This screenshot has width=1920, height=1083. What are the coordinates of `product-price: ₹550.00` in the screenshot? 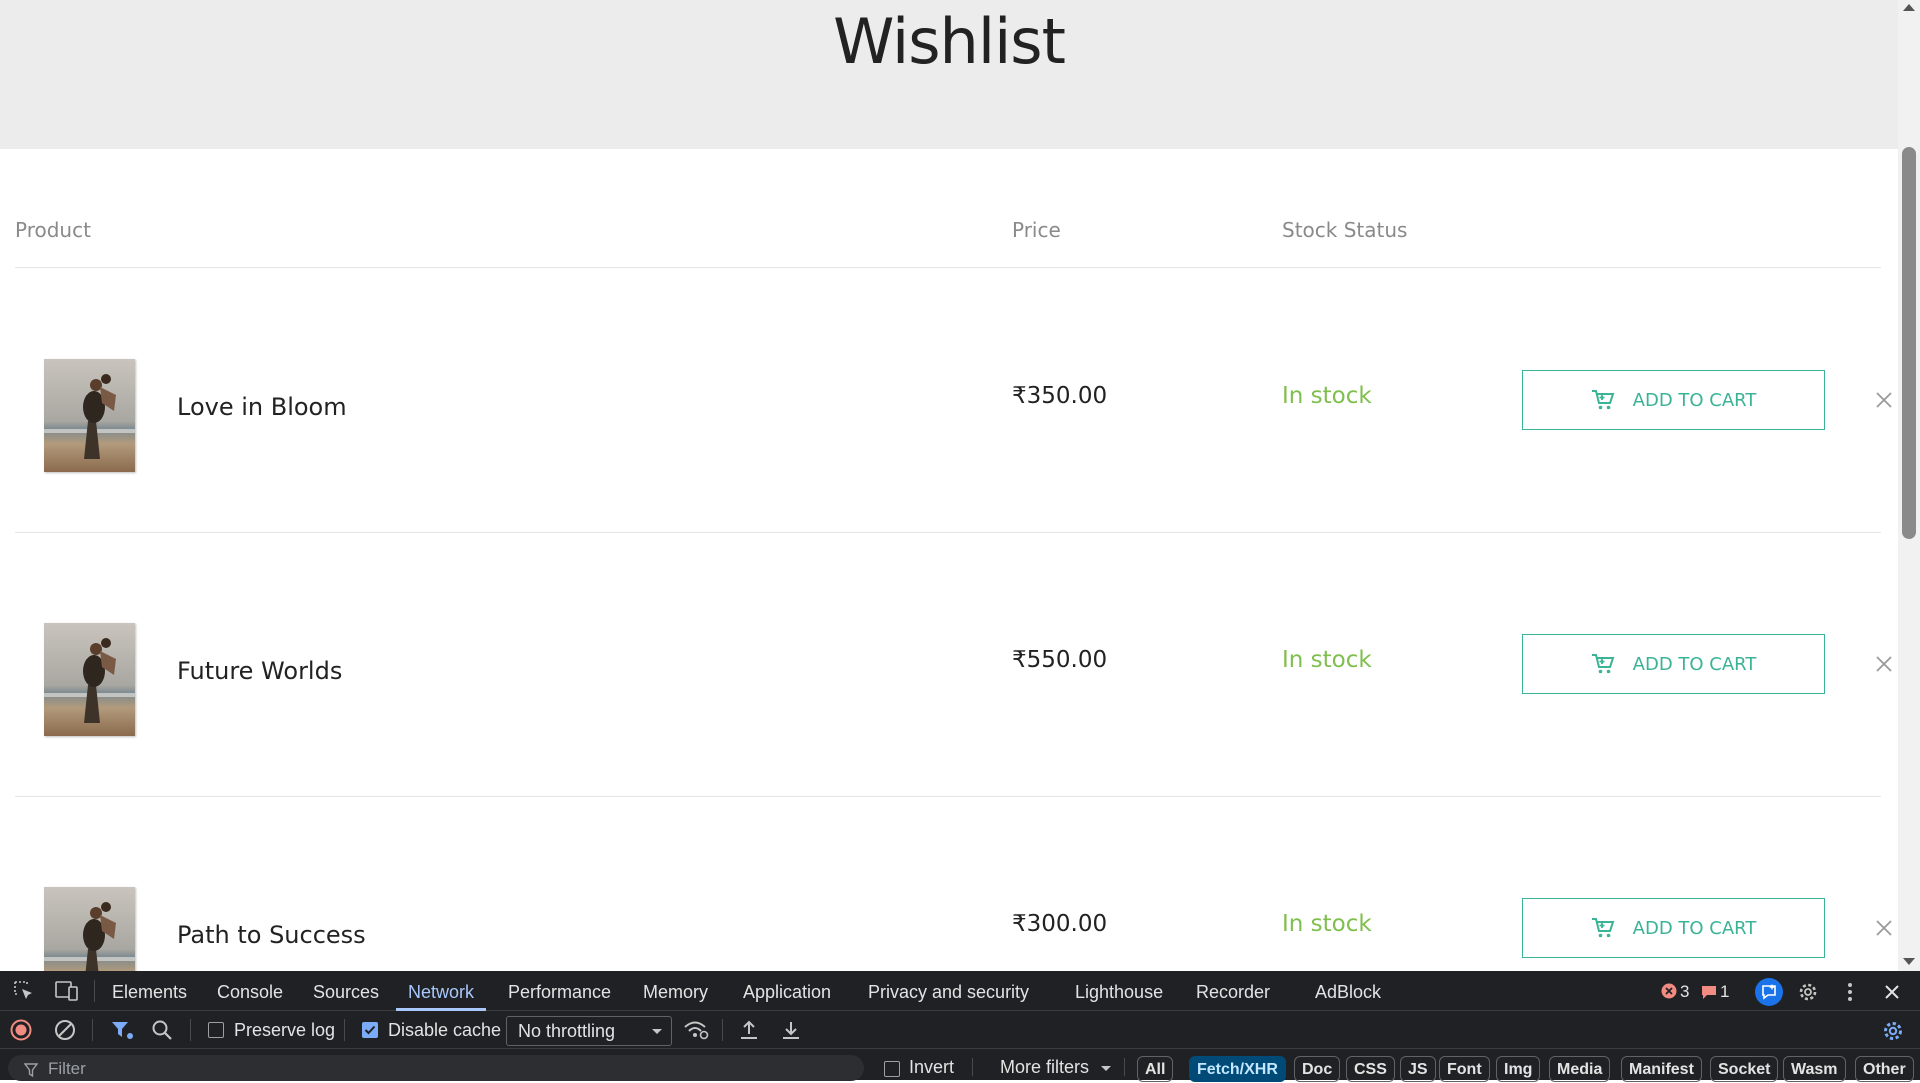 It's located at (1060, 660).